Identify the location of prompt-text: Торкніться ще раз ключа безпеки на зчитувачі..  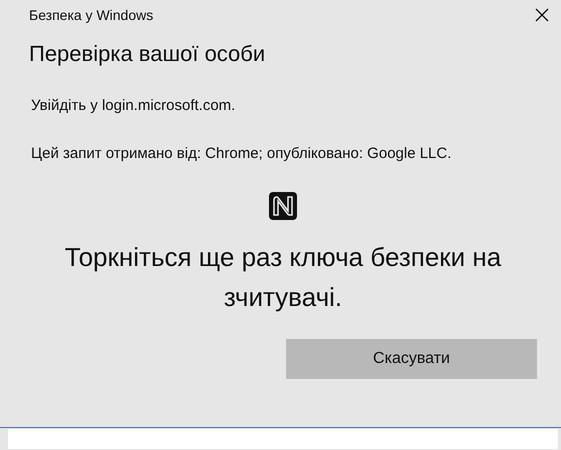
(283, 277).